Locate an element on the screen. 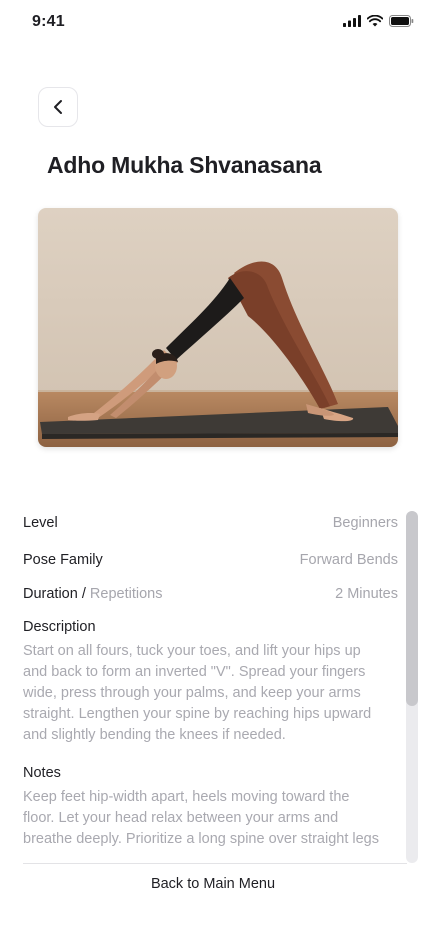  duration-text: Duration / is located at coordinates (56, 594).